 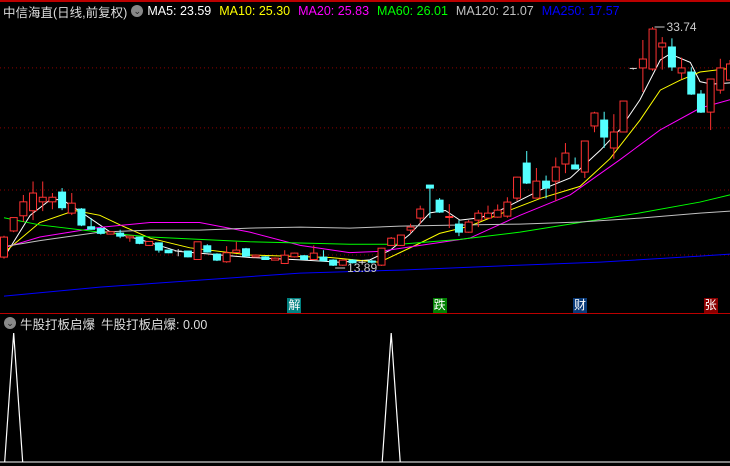 I want to click on signal-marker: 解, so click(x=294, y=305).